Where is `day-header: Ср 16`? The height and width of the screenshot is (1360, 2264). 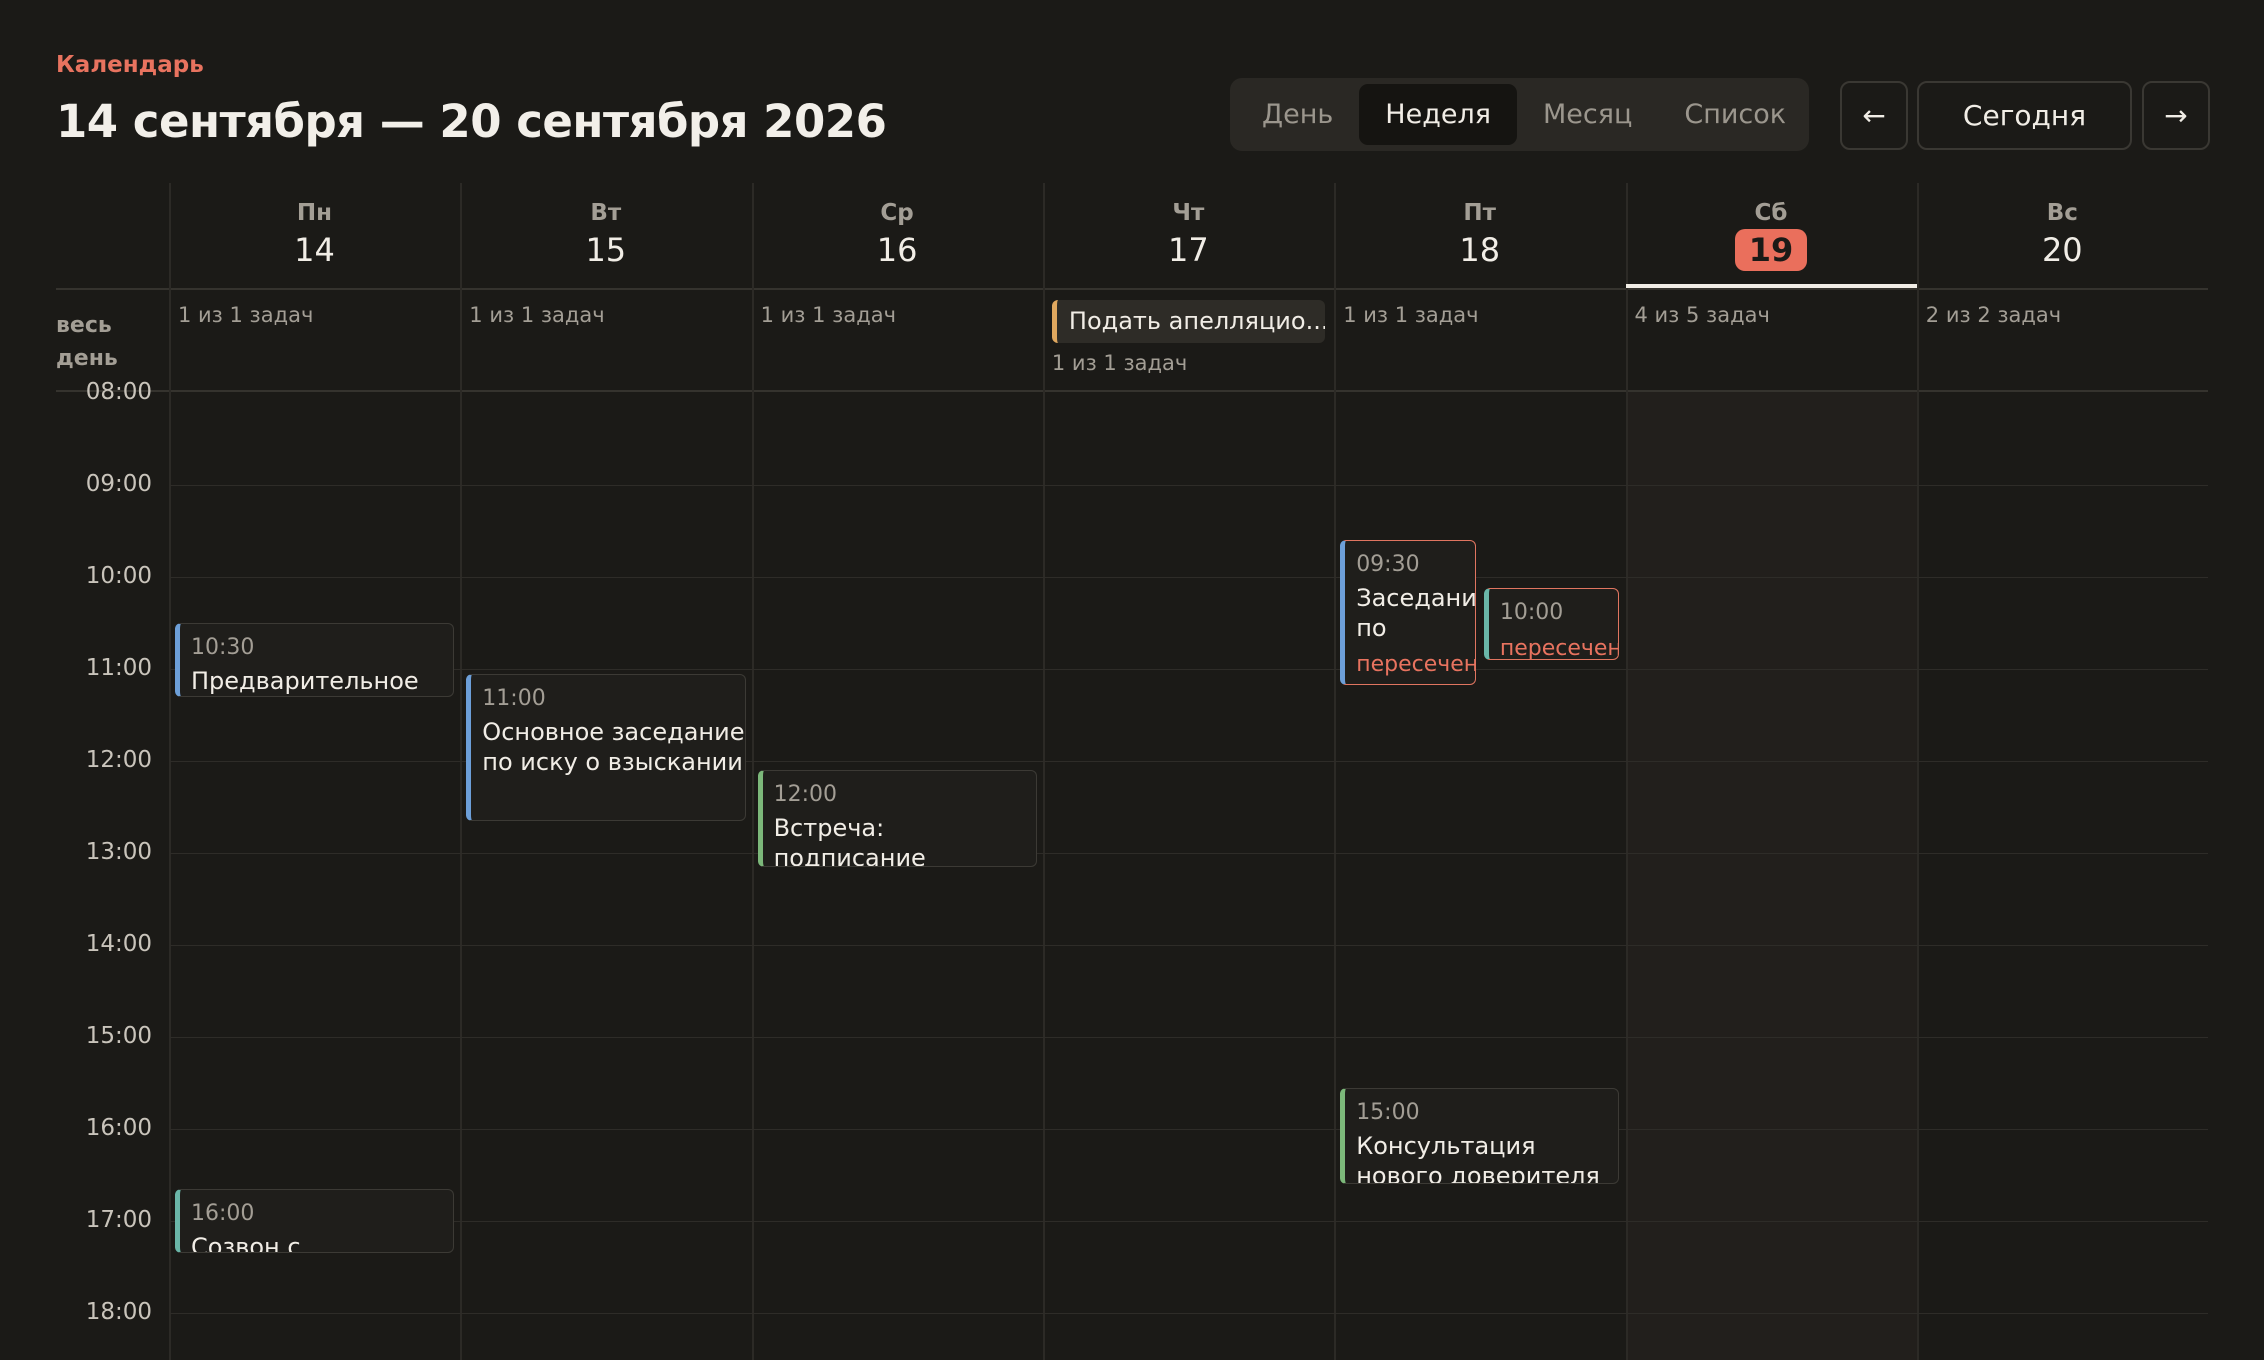
day-header: Ср 16 is located at coordinates (897, 235).